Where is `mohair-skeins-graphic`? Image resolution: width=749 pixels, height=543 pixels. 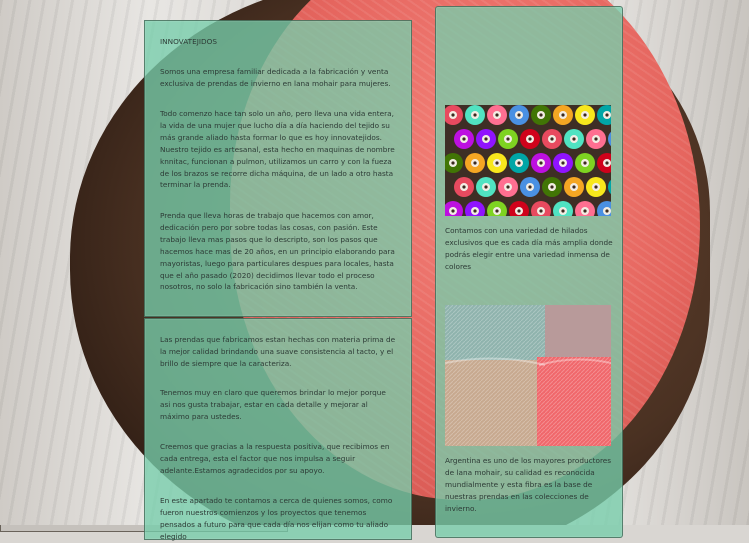 mohair-skeins-graphic is located at coordinates (528, 375).